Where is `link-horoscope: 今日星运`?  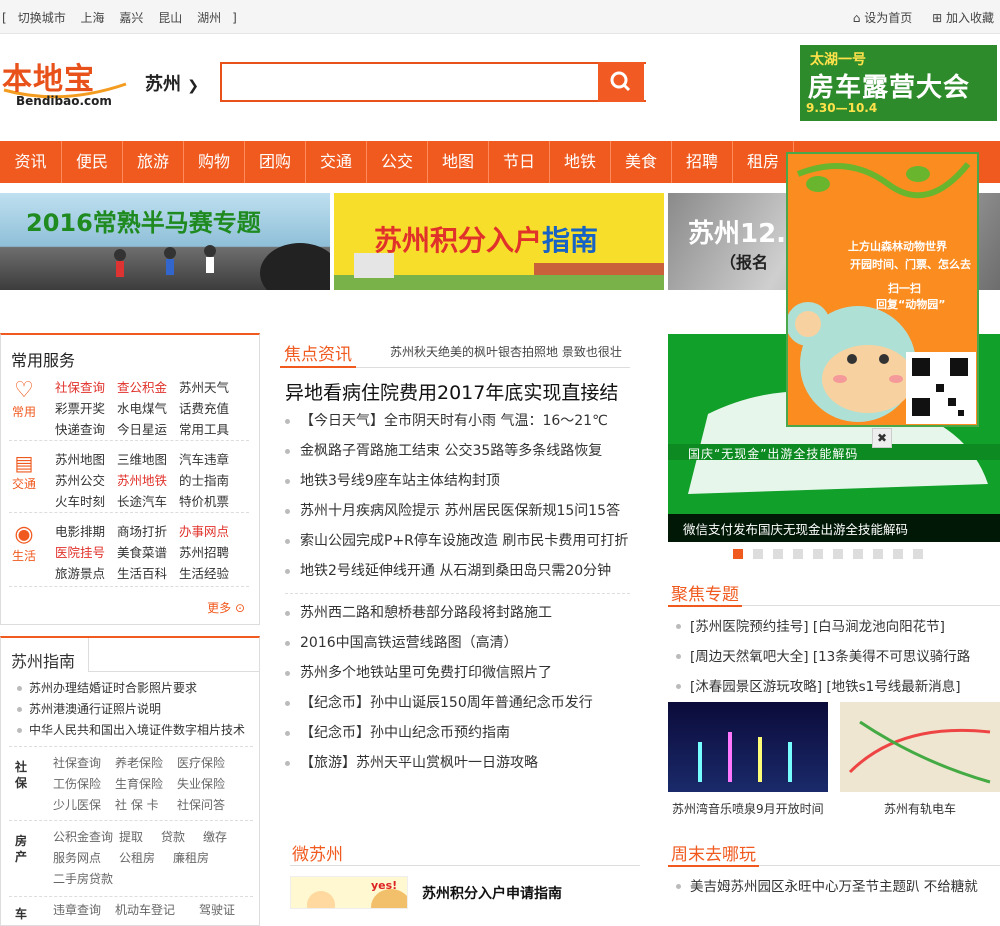 link-horoscope: 今日星运 is located at coordinates (148, 429).